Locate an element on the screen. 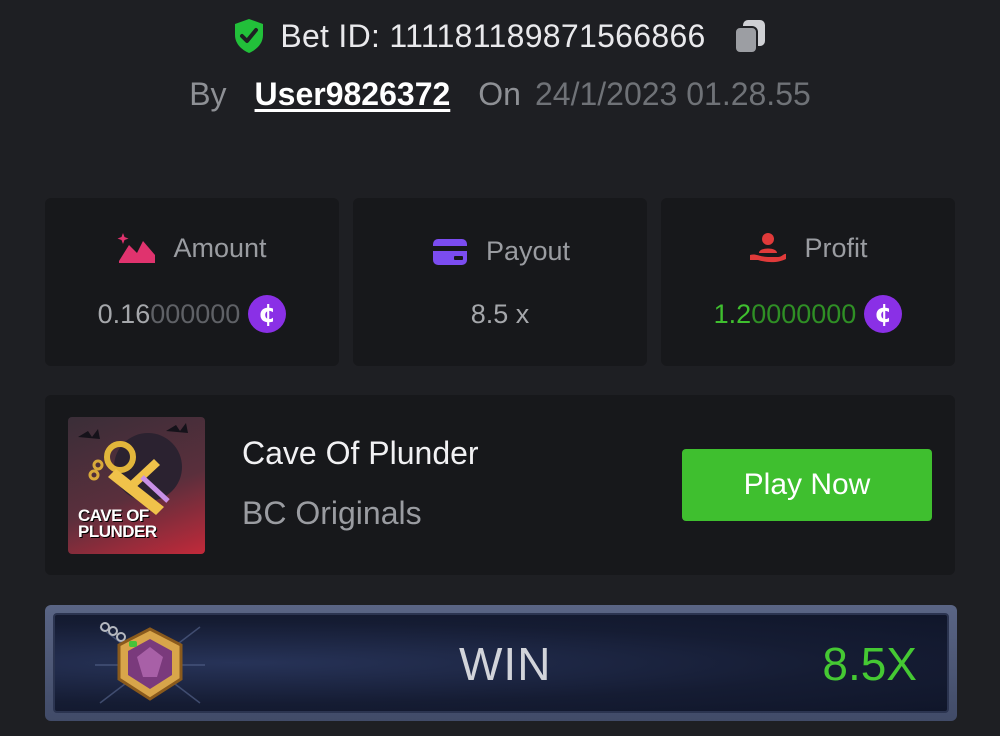 This screenshot has width=1000, height=736. copy-icon is located at coordinates (750, 36).